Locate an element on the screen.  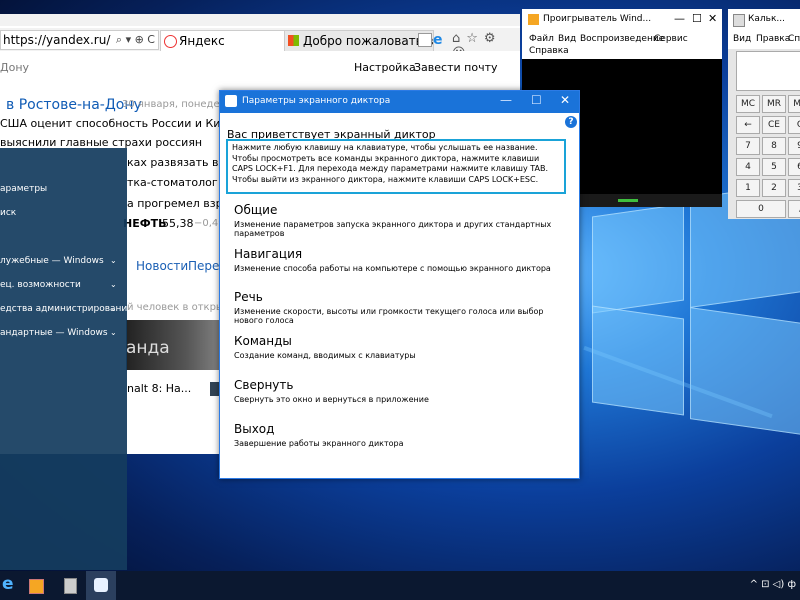
calc-button-9: 9 is located at coordinates (794, 146).